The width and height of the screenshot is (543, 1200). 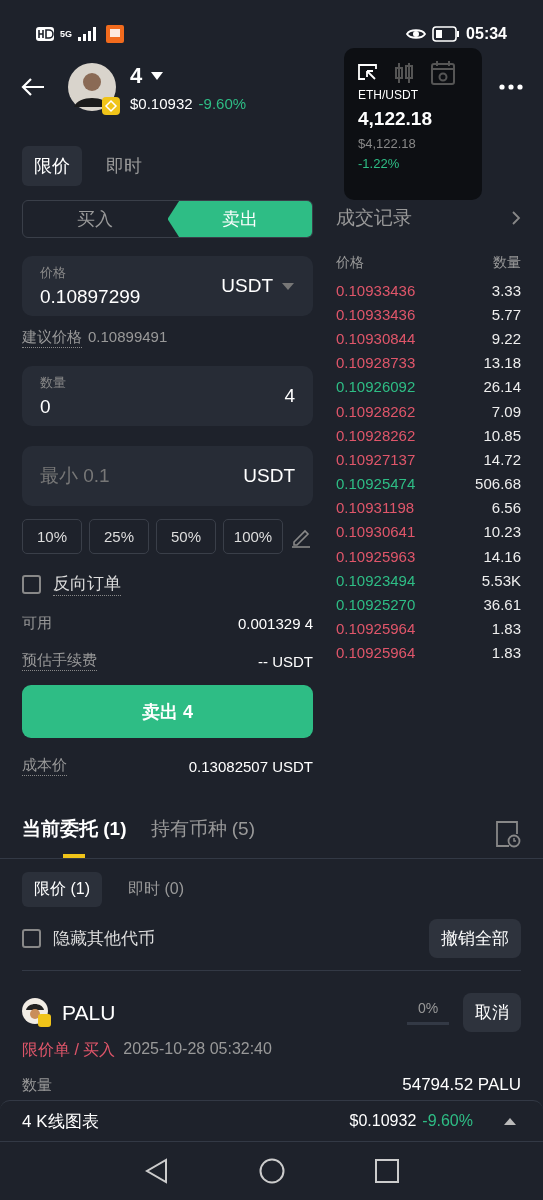 What do you see at coordinates (253, 536) in the screenshot?
I see `percent-button: 100%` at bounding box center [253, 536].